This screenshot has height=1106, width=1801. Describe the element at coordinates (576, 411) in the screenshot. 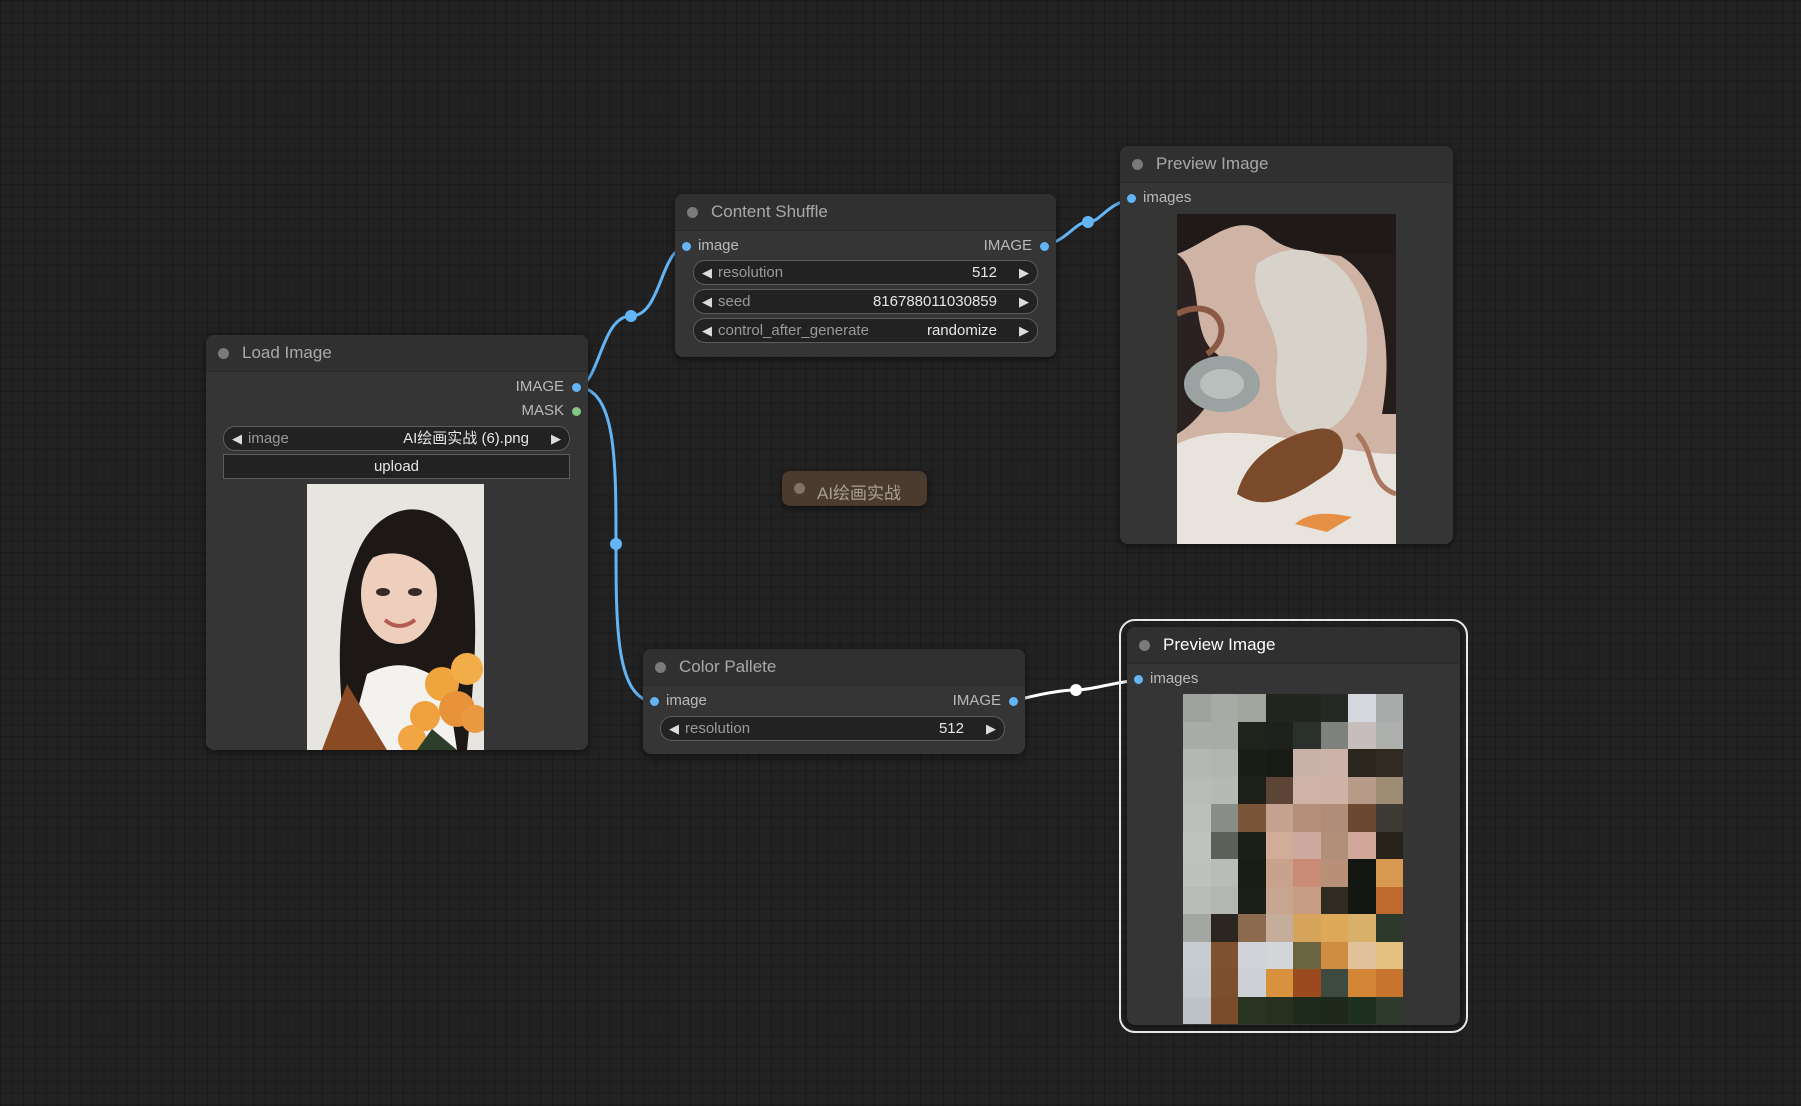

I see `output-dot-mask-icon` at that location.